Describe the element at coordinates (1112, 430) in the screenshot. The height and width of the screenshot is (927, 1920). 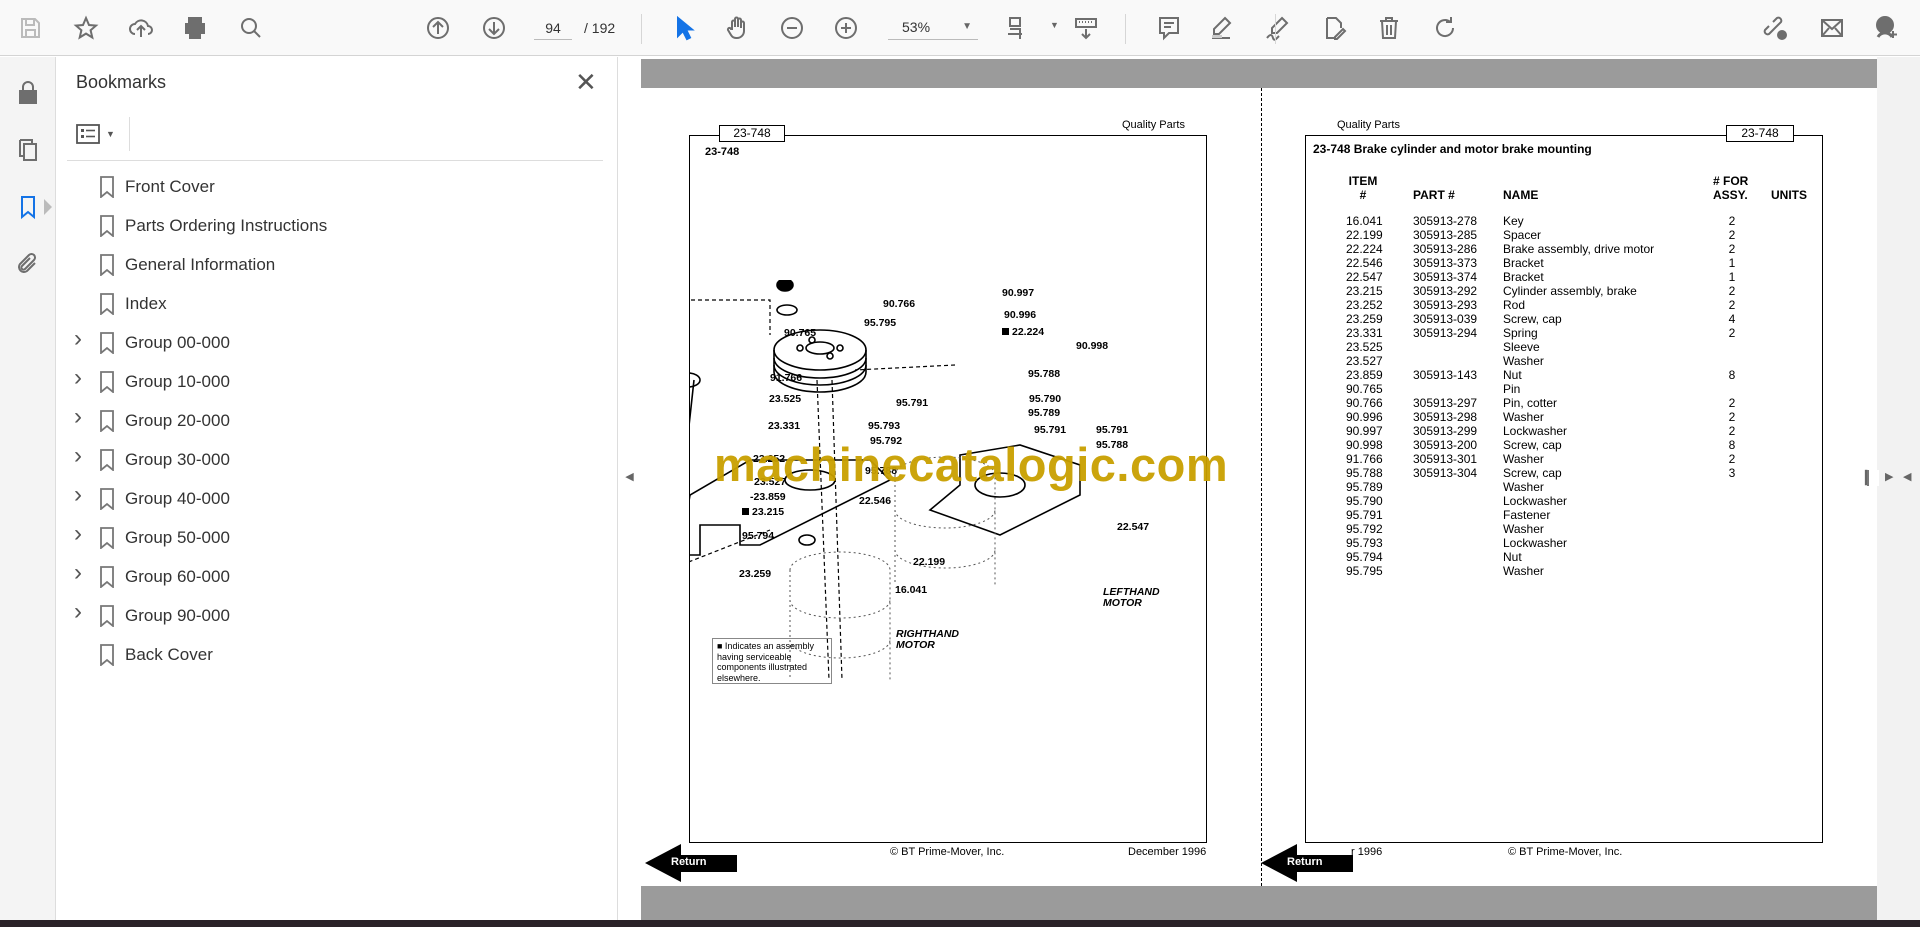
I see `callout-label: 95.791` at that location.